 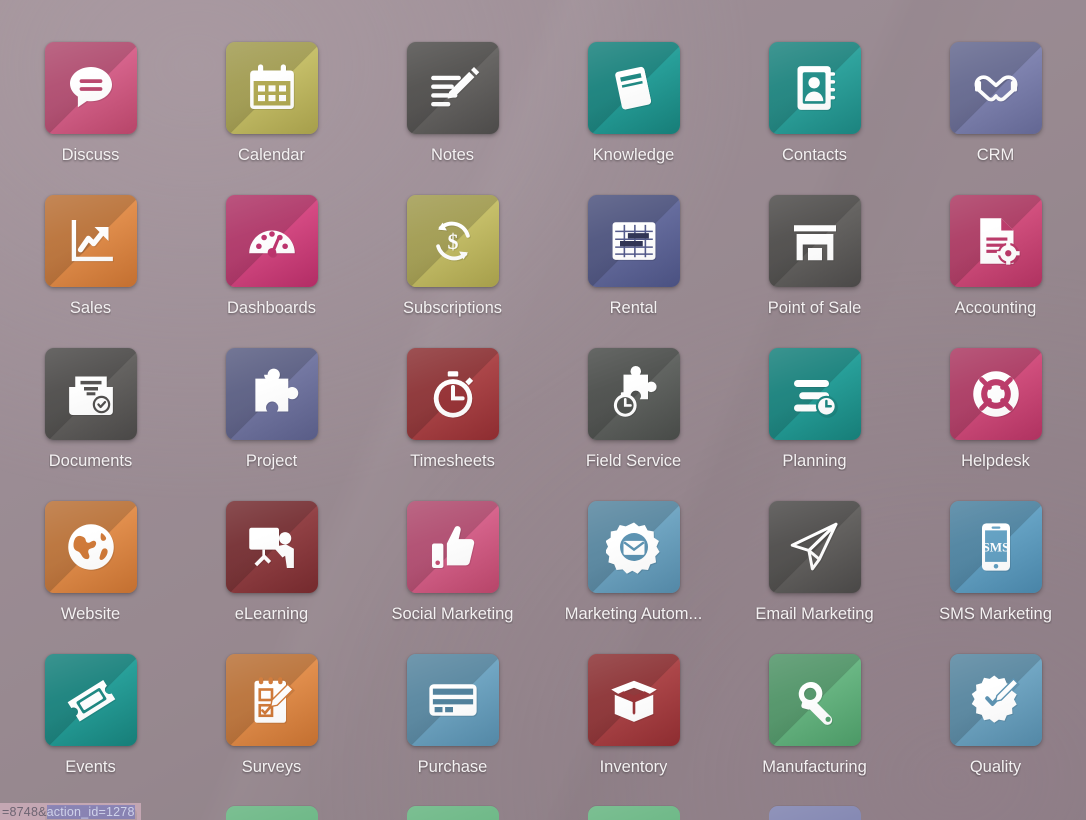 I want to click on shop-icon-tile, so click(x=814, y=241).